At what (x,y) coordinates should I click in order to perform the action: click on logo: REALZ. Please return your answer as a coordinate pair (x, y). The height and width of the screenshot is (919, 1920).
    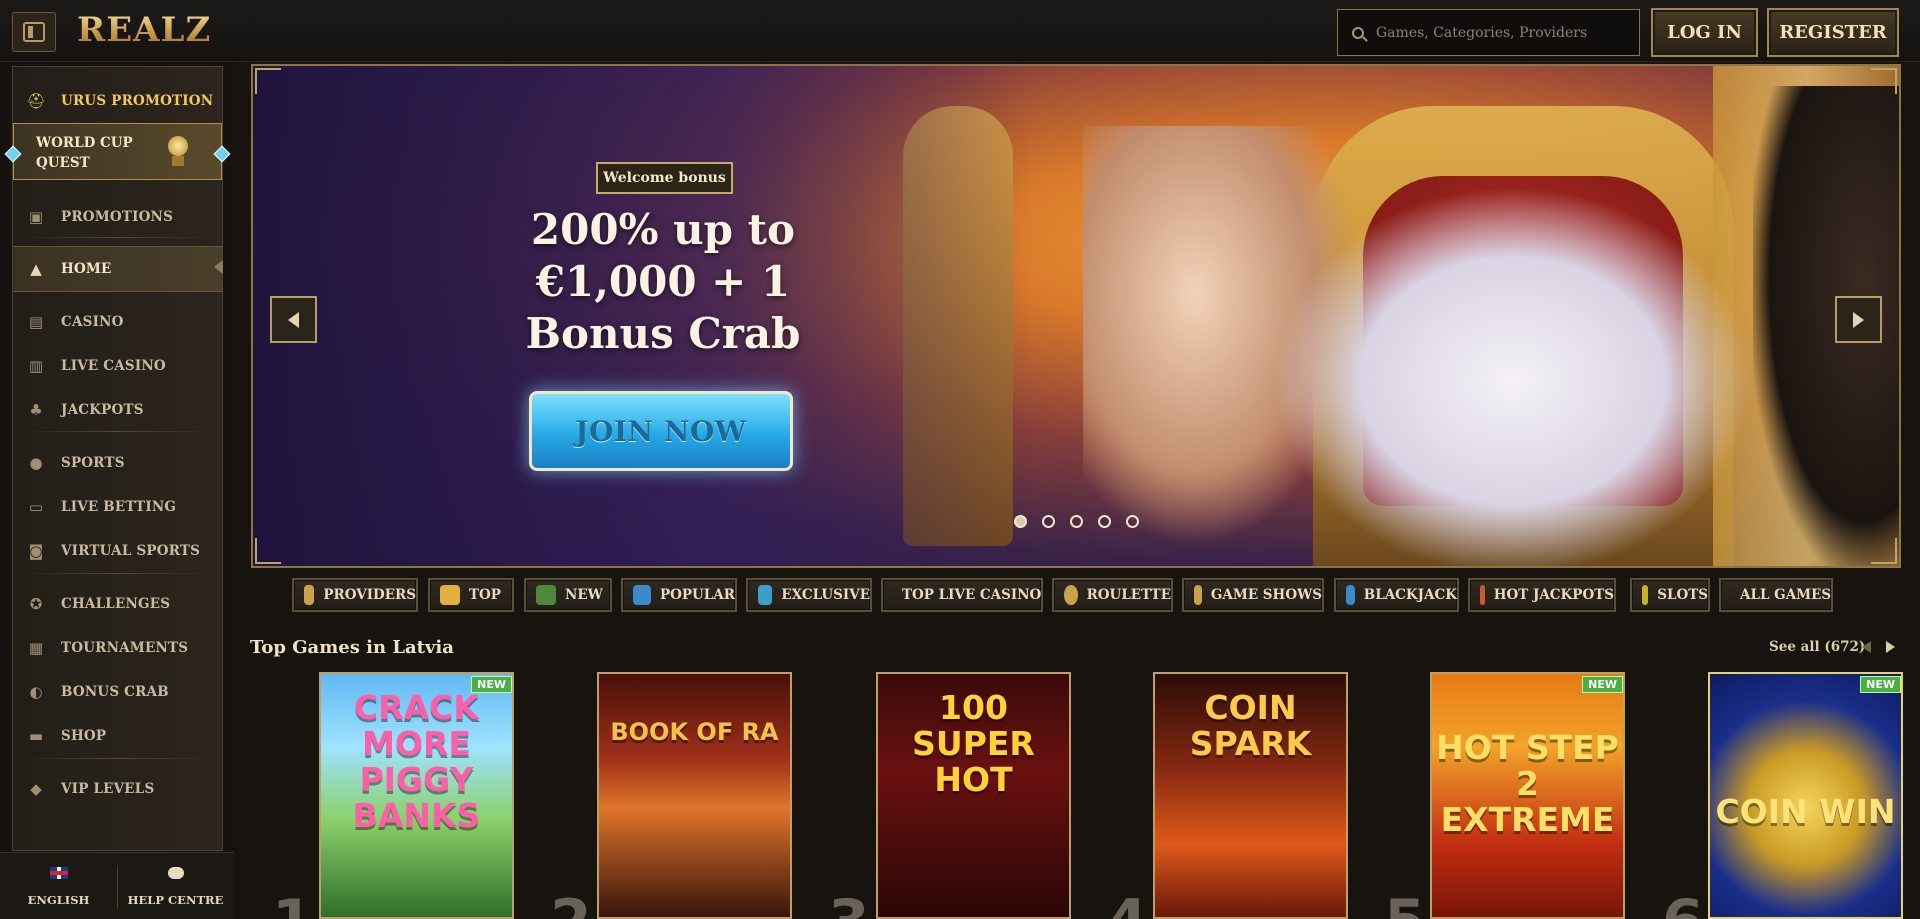
    Looking at the image, I should click on (144, 32).